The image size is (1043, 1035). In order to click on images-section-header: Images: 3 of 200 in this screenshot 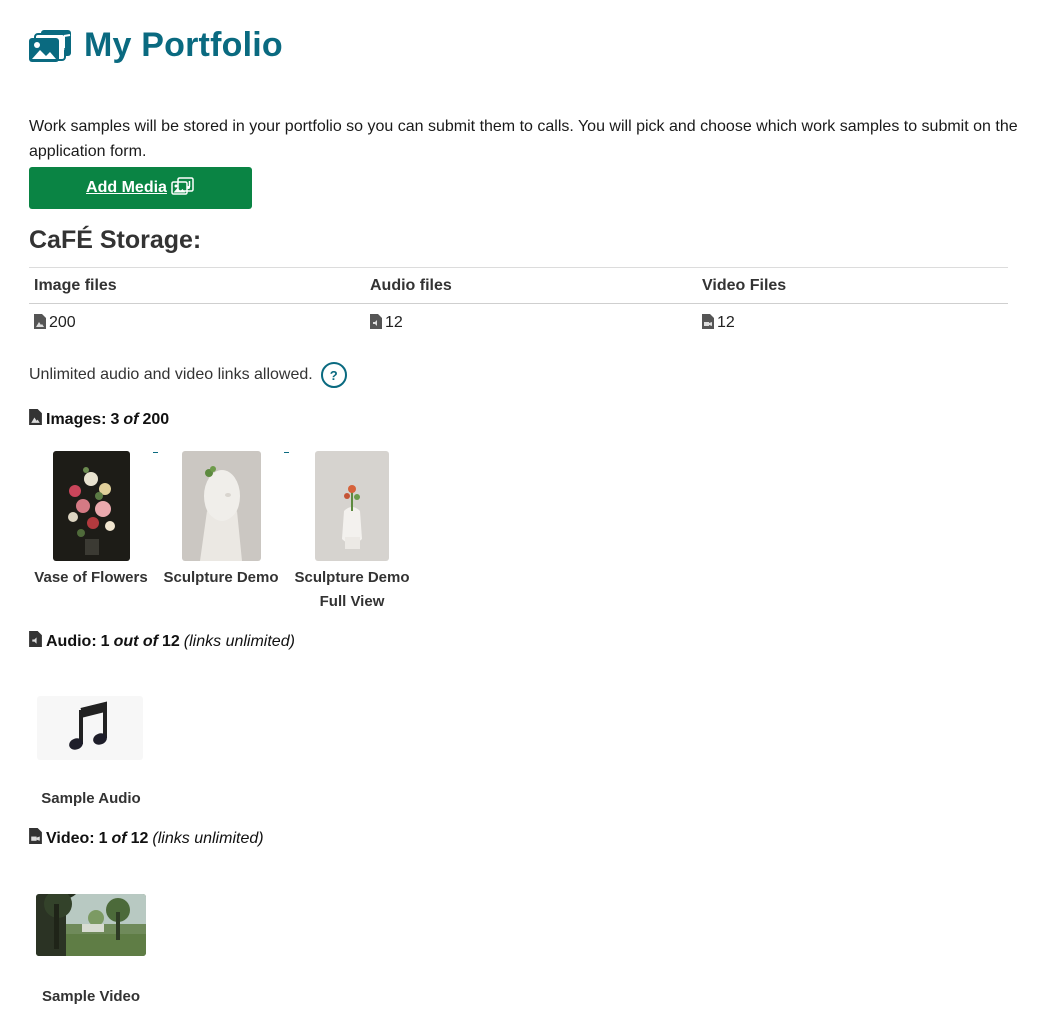, I will do `click(99, 419)`.